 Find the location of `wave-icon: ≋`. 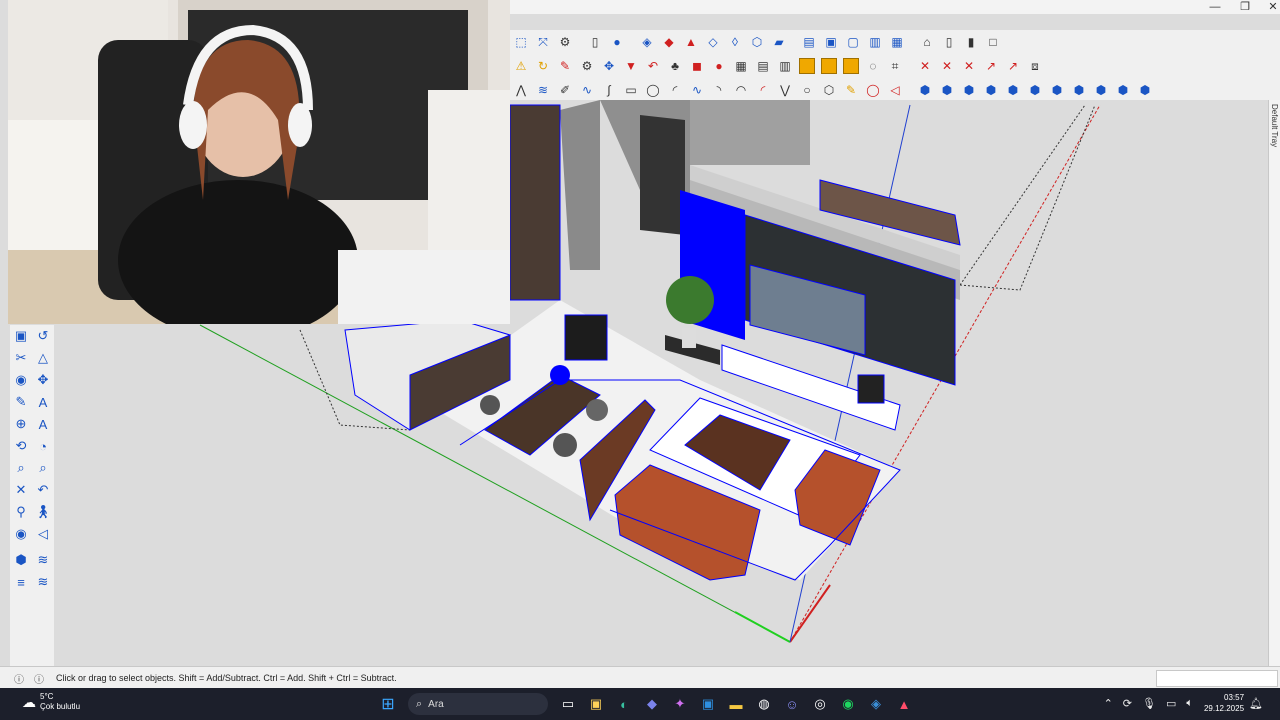

wave-icon: ≋ is located at coordinates (543, 90).